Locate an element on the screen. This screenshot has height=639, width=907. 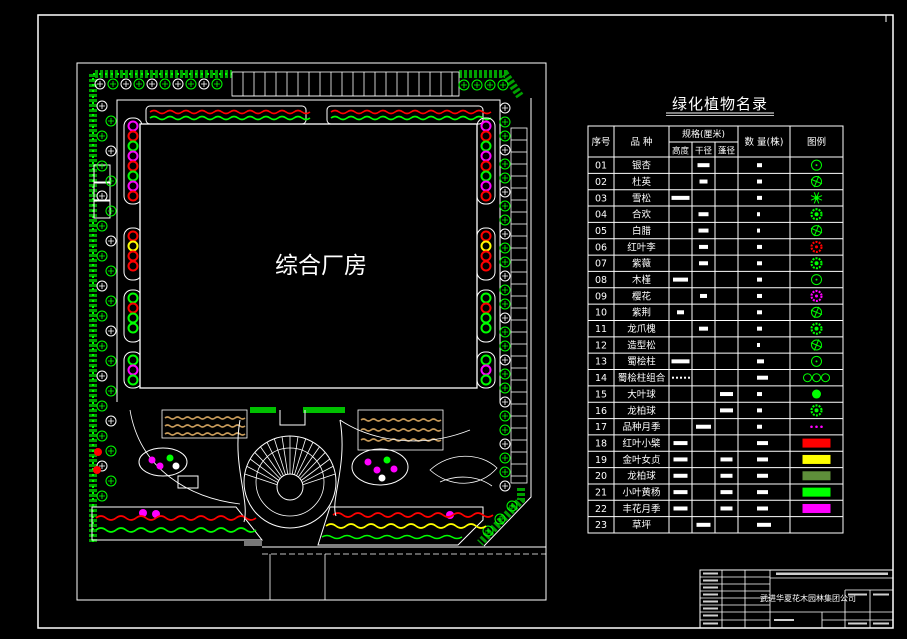
header-crown-diameter: 蓬径 is located at coordinates (727, 151).